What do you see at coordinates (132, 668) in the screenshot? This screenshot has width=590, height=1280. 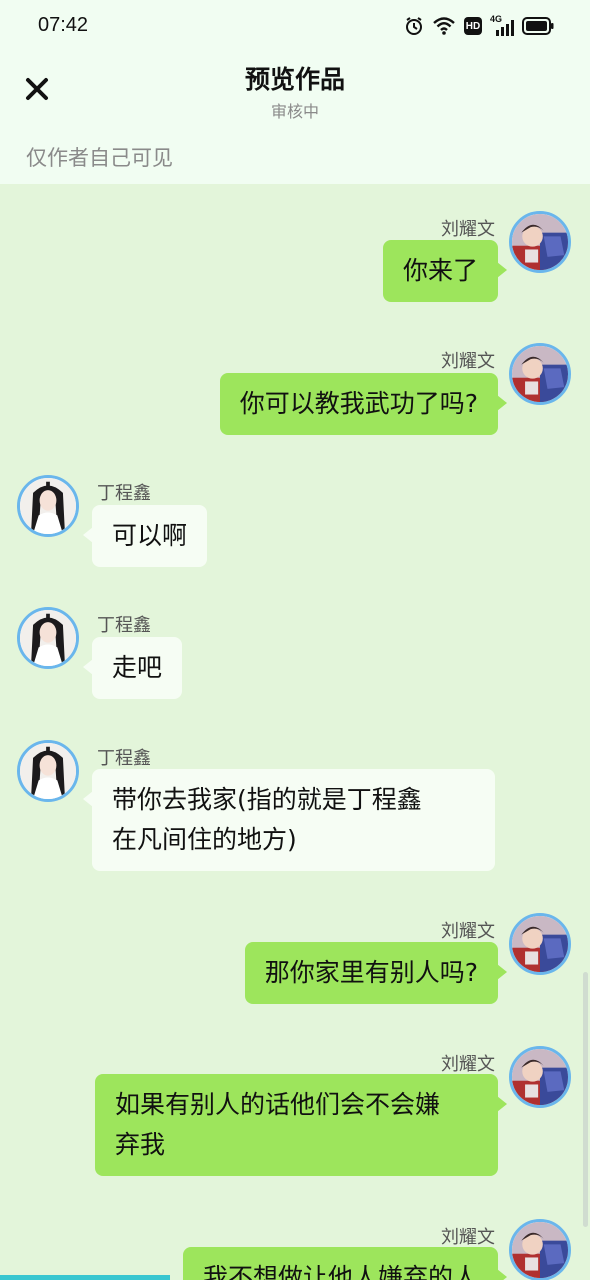 I see `message-bubble: 走吧` at bounding box center [132, 668].